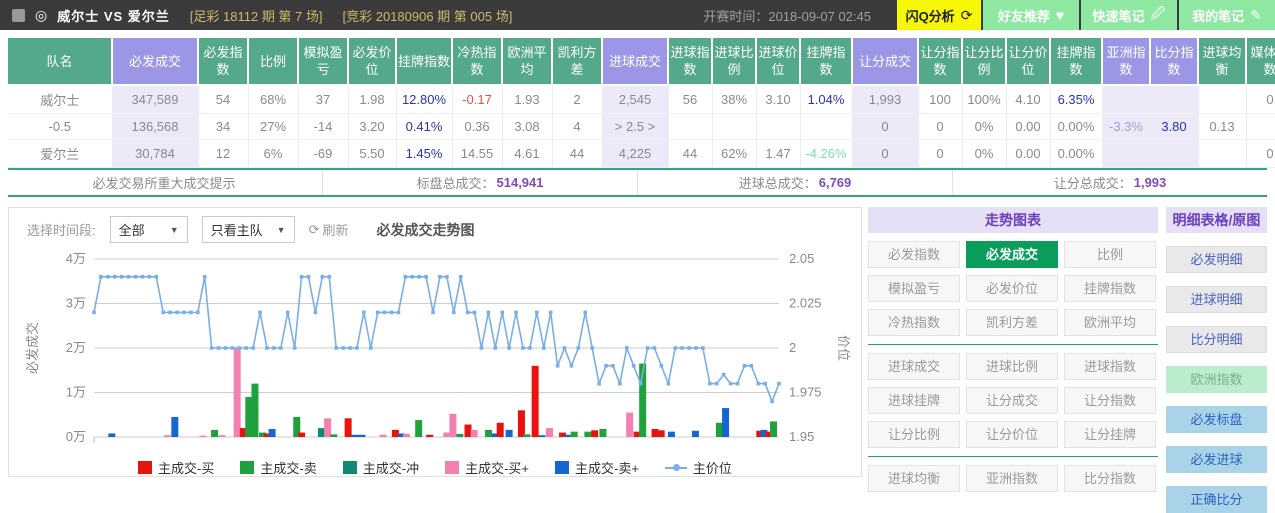 This screenshot has width=1275, height=513. I want to click on table-cell: 3.80, so click(1174, 126).